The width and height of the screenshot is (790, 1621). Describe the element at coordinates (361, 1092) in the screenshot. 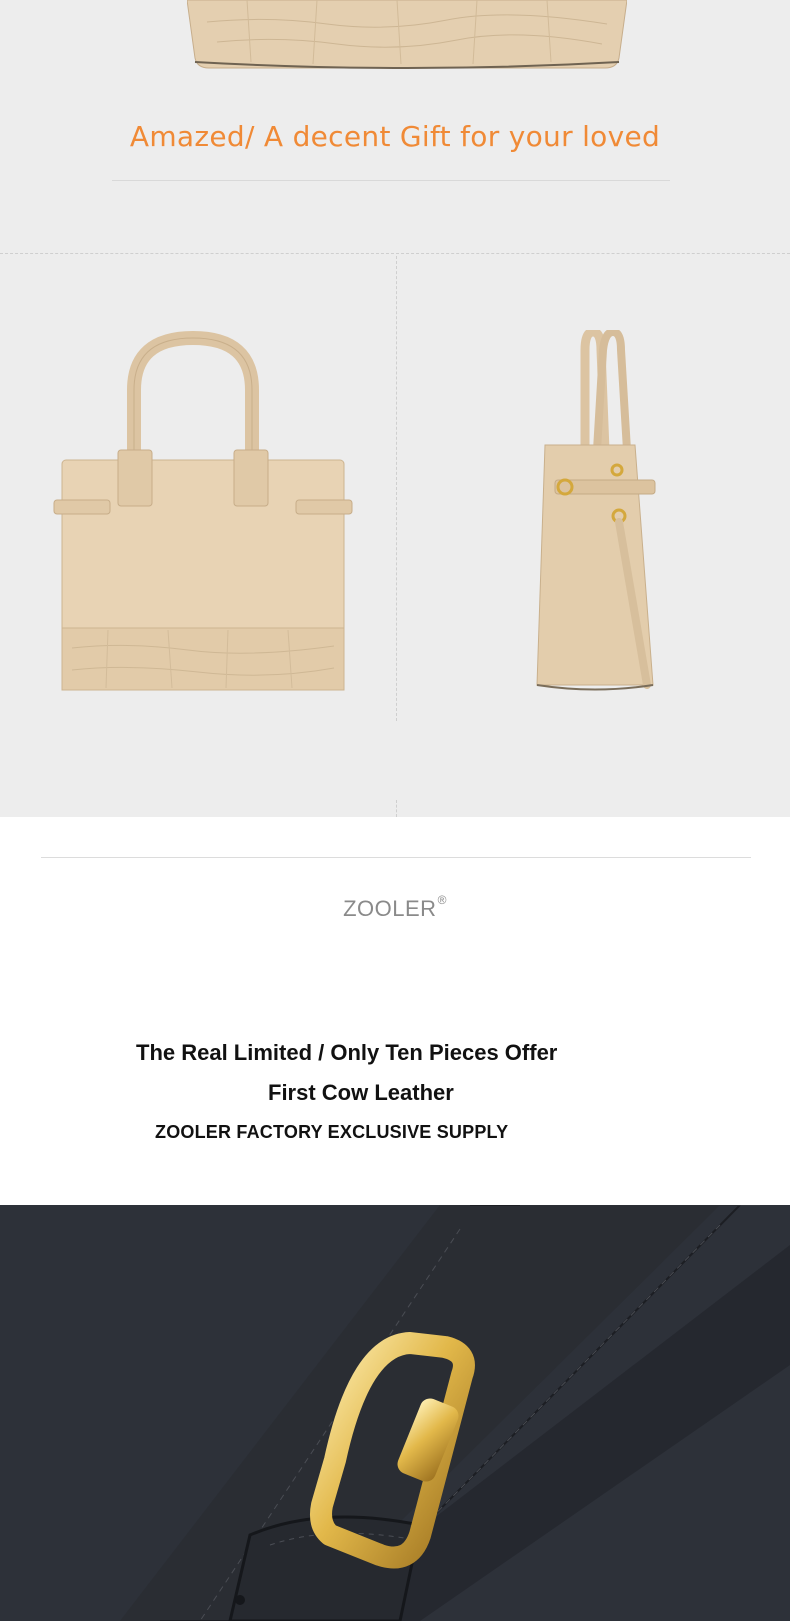

I see `promo-material: First Cow Leather` at that location.